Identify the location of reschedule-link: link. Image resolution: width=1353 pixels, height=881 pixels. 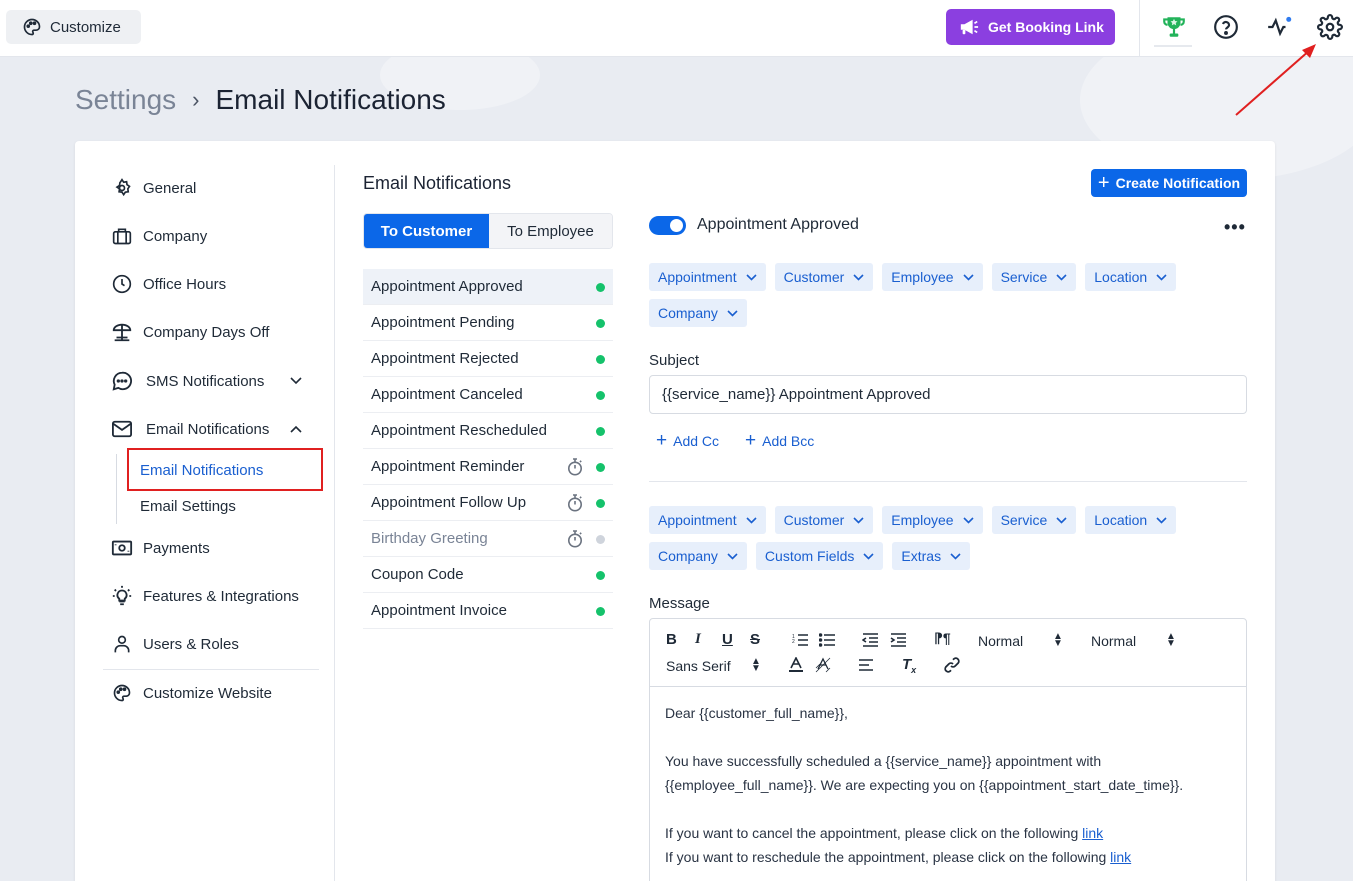
(1120, 857).